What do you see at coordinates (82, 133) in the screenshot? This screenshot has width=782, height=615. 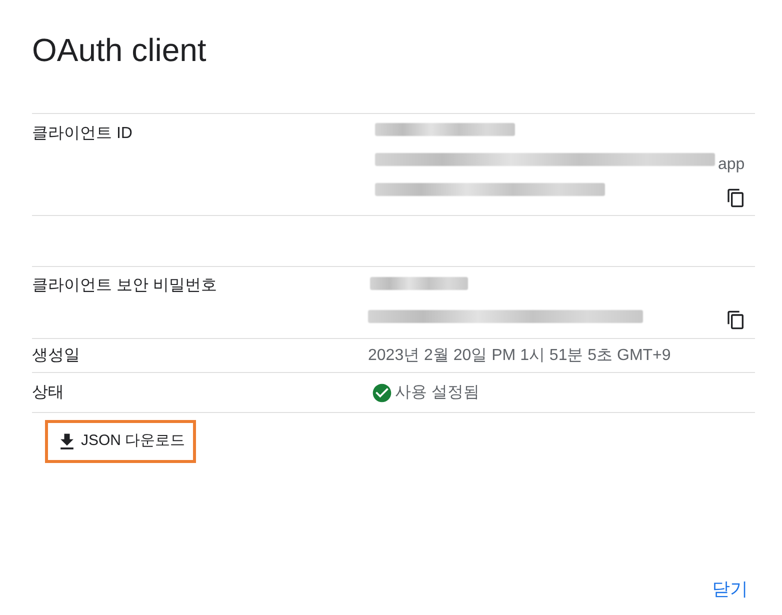 I see `field-label: 클라이언트 ID` at bounding box center [82, 133].